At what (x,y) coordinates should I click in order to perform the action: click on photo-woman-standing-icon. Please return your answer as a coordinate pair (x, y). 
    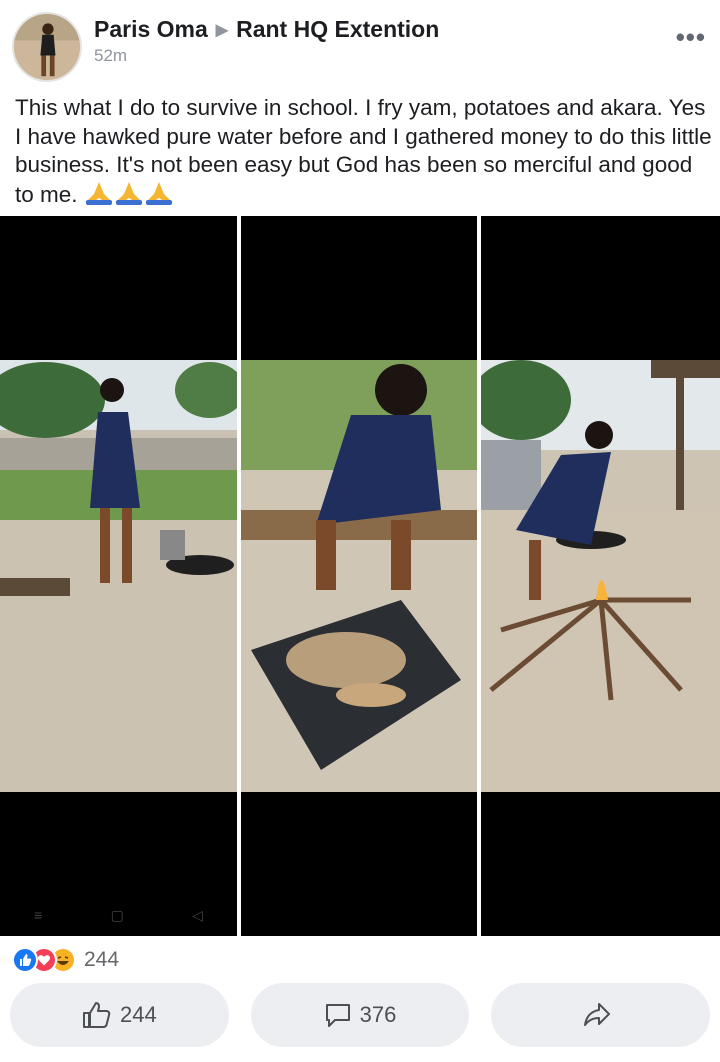
    Looking at the image, I should click on (118, 576).